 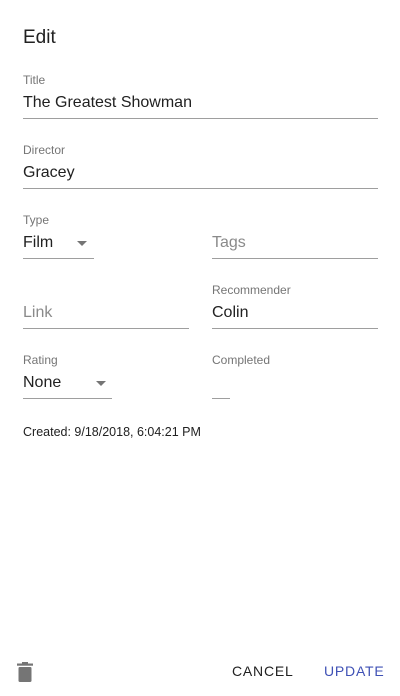 What do you see at coordinates (106, 328) in the screenshot?
I see `link-underline` at bounding box center [106, 328].